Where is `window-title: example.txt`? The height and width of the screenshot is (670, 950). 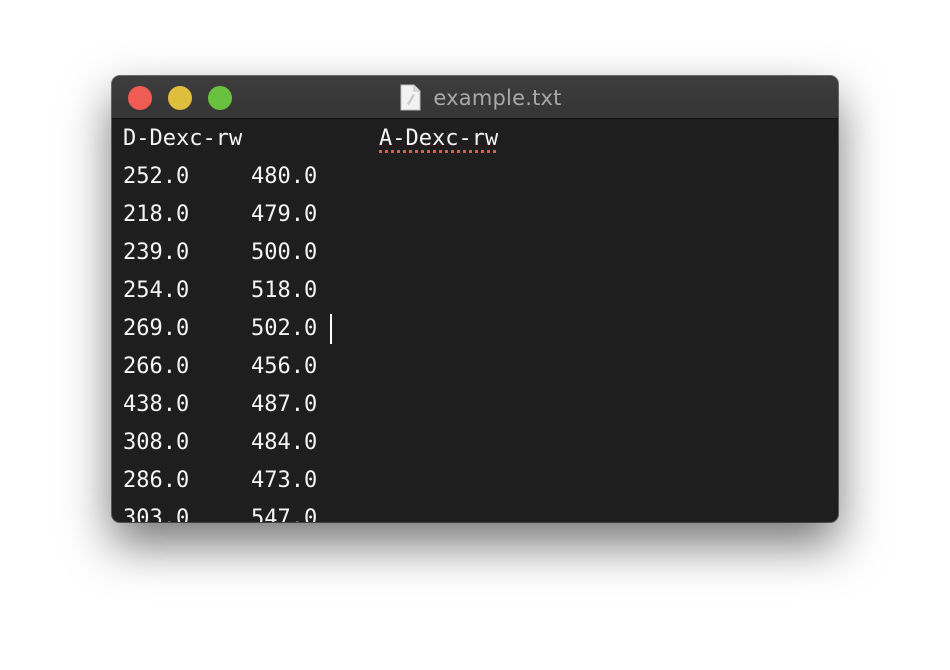 window-title: example.txt is located at coordinates (497, 97).